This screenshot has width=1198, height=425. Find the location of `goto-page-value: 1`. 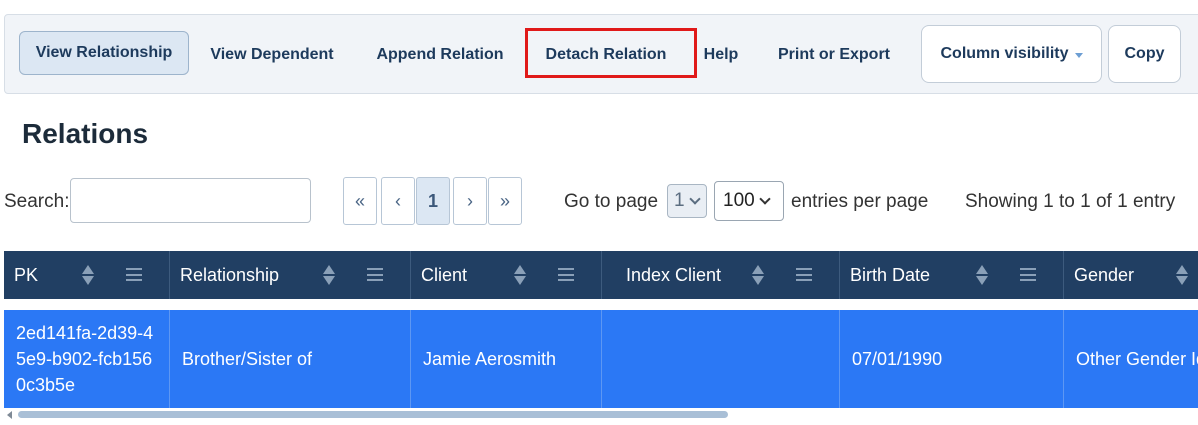

goto-page-value: 1 is located at coordinates (679, 200).